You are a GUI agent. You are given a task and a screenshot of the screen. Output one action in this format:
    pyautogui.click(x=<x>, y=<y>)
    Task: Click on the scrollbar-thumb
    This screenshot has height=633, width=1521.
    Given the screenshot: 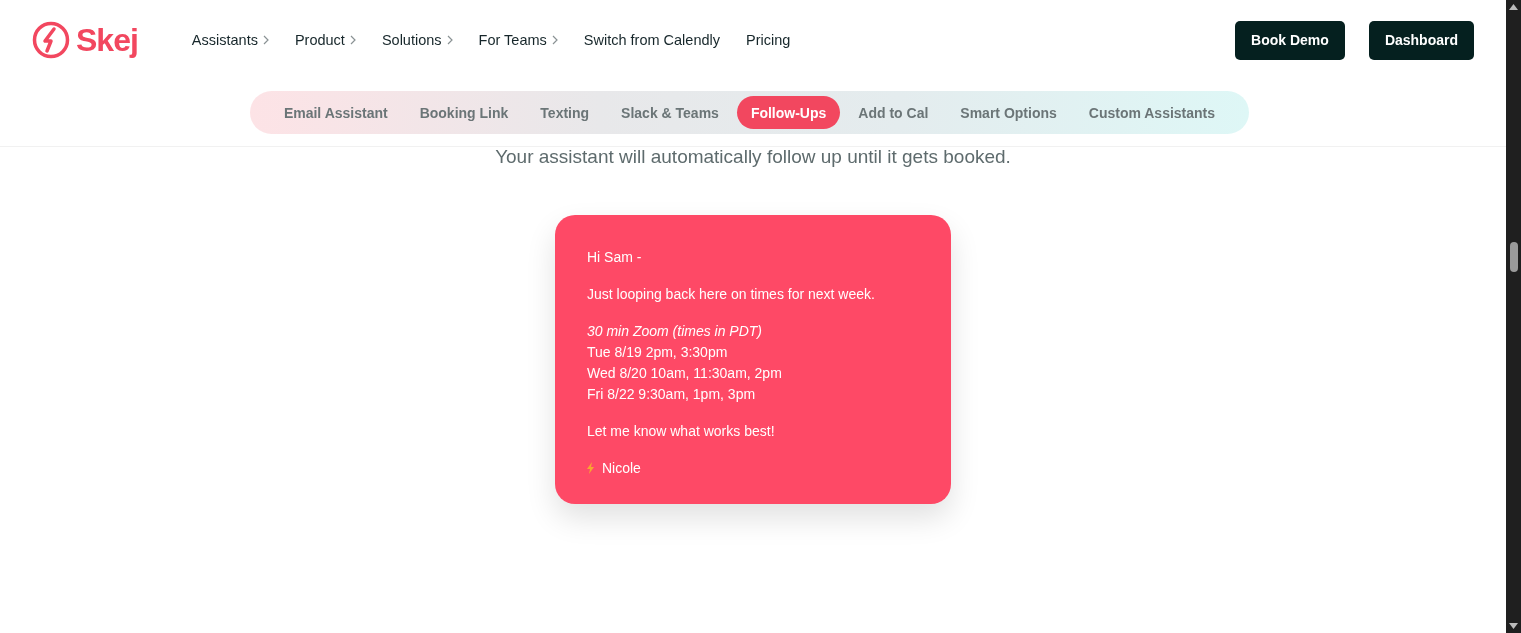 What is the action you would take?
    pyautogui.click(x=1513, y=257)
    